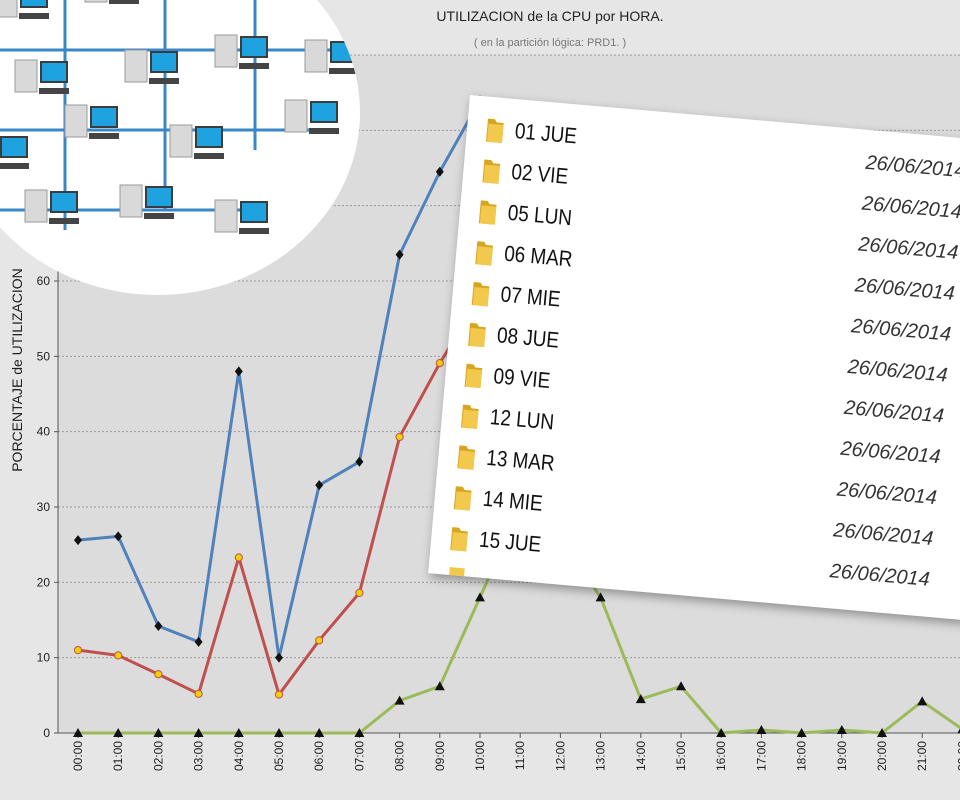 The image size is (960, 800). What do you see at coordinates (17, 370) in the screenshot?
I see `y-axis-label: PORCENTAJE de UTILIZACION` at bounding box center [17, 370].